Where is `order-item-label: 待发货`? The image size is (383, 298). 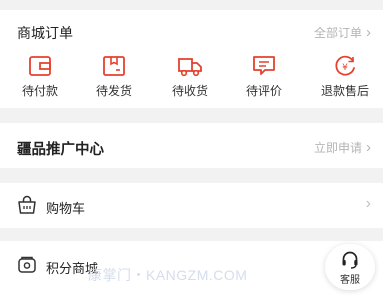
order-item-label: 待发货 is located at coordinates (113, 91).